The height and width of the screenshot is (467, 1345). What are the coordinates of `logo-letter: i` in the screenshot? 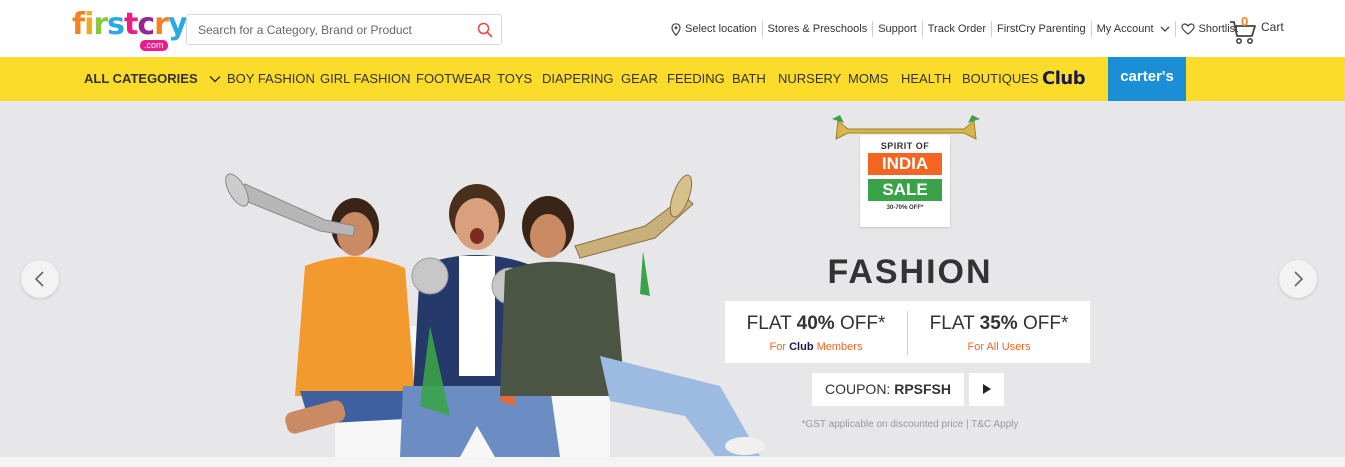 It's located at (89, 24).